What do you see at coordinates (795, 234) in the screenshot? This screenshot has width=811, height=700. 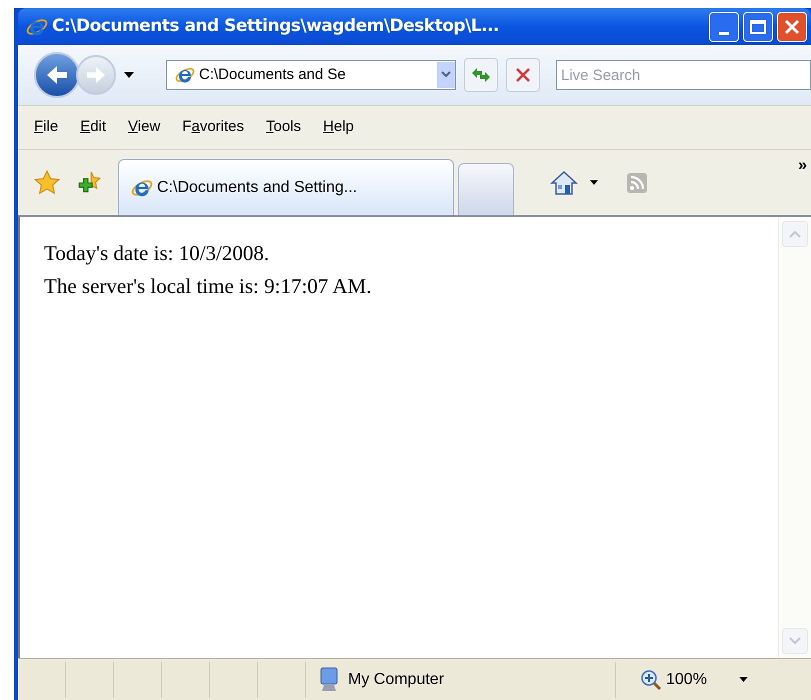 I see `chevron-up-icon` at bounding box center [795, 234].